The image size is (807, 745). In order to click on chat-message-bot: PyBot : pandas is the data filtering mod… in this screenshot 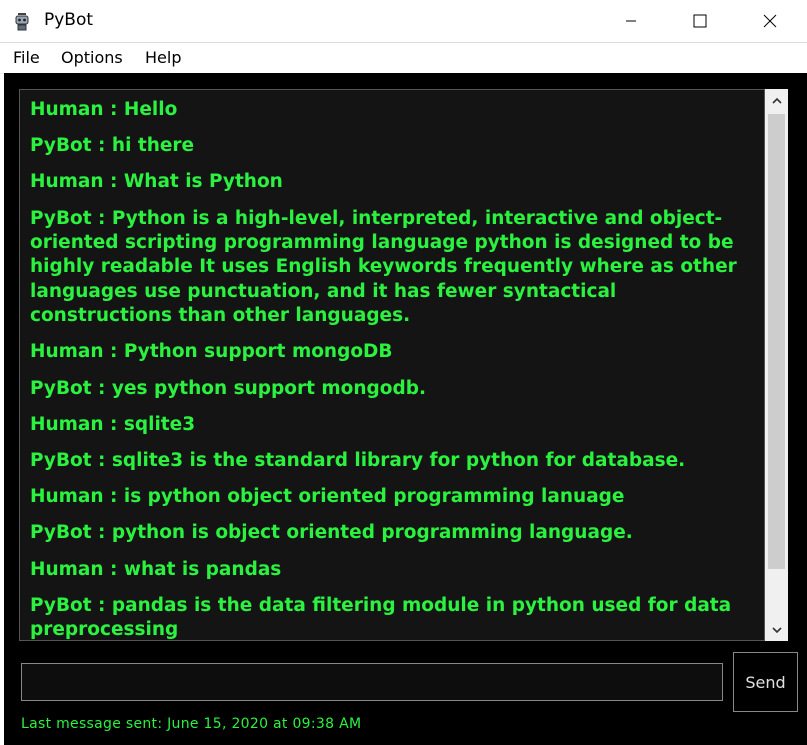, I will do `click(381, 617)`.